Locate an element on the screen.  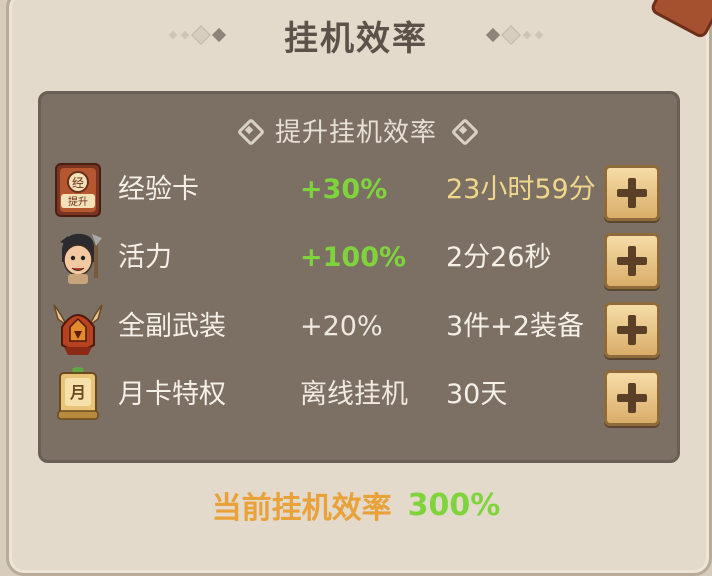
list-item-vitality: 活力 +100% 2分26秒 is located at coordinates (356, 258).